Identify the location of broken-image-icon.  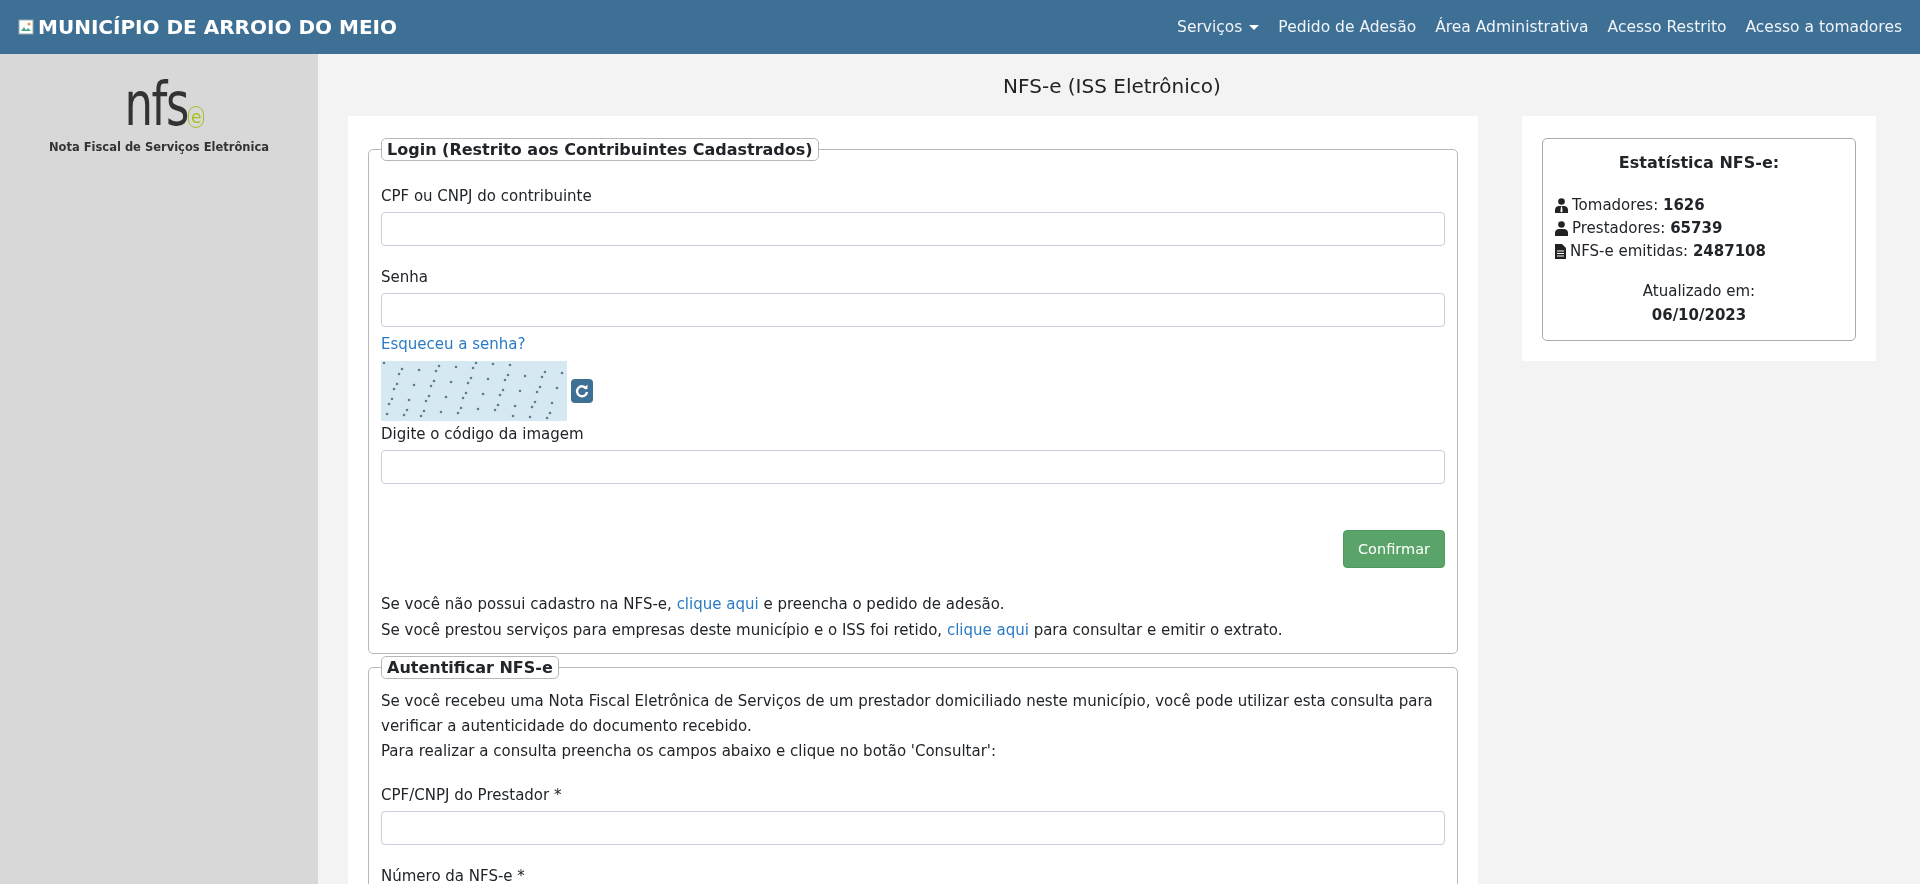
(26, 27).